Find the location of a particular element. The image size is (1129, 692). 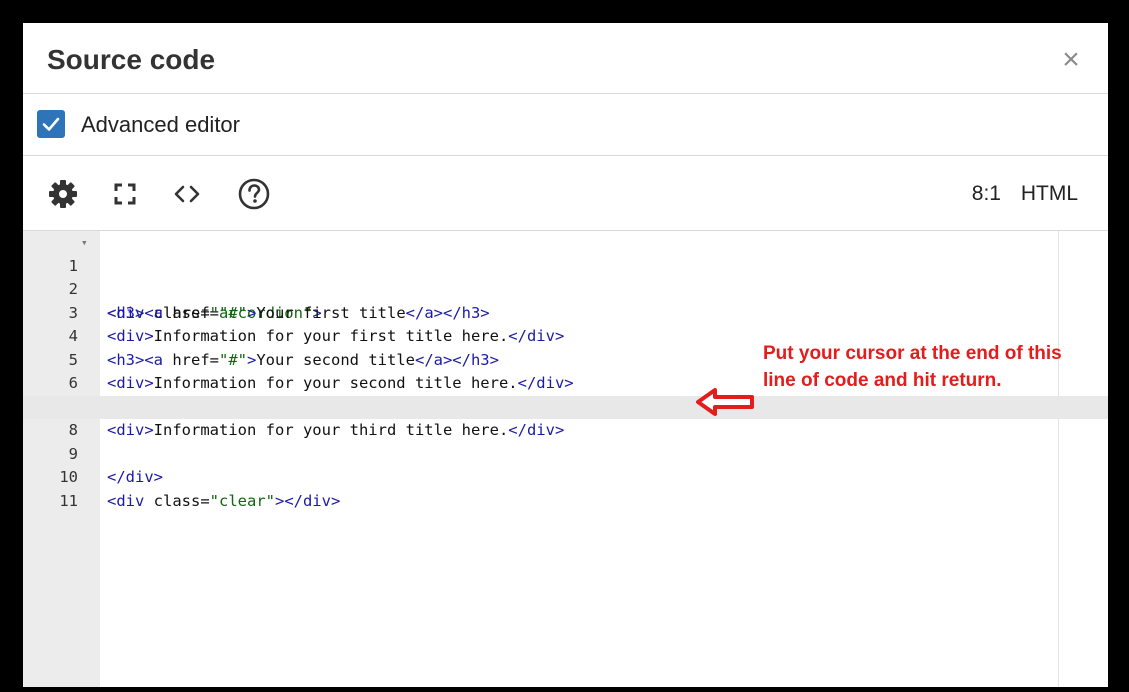

fullscreen-button is located at coordinates (125, 194).